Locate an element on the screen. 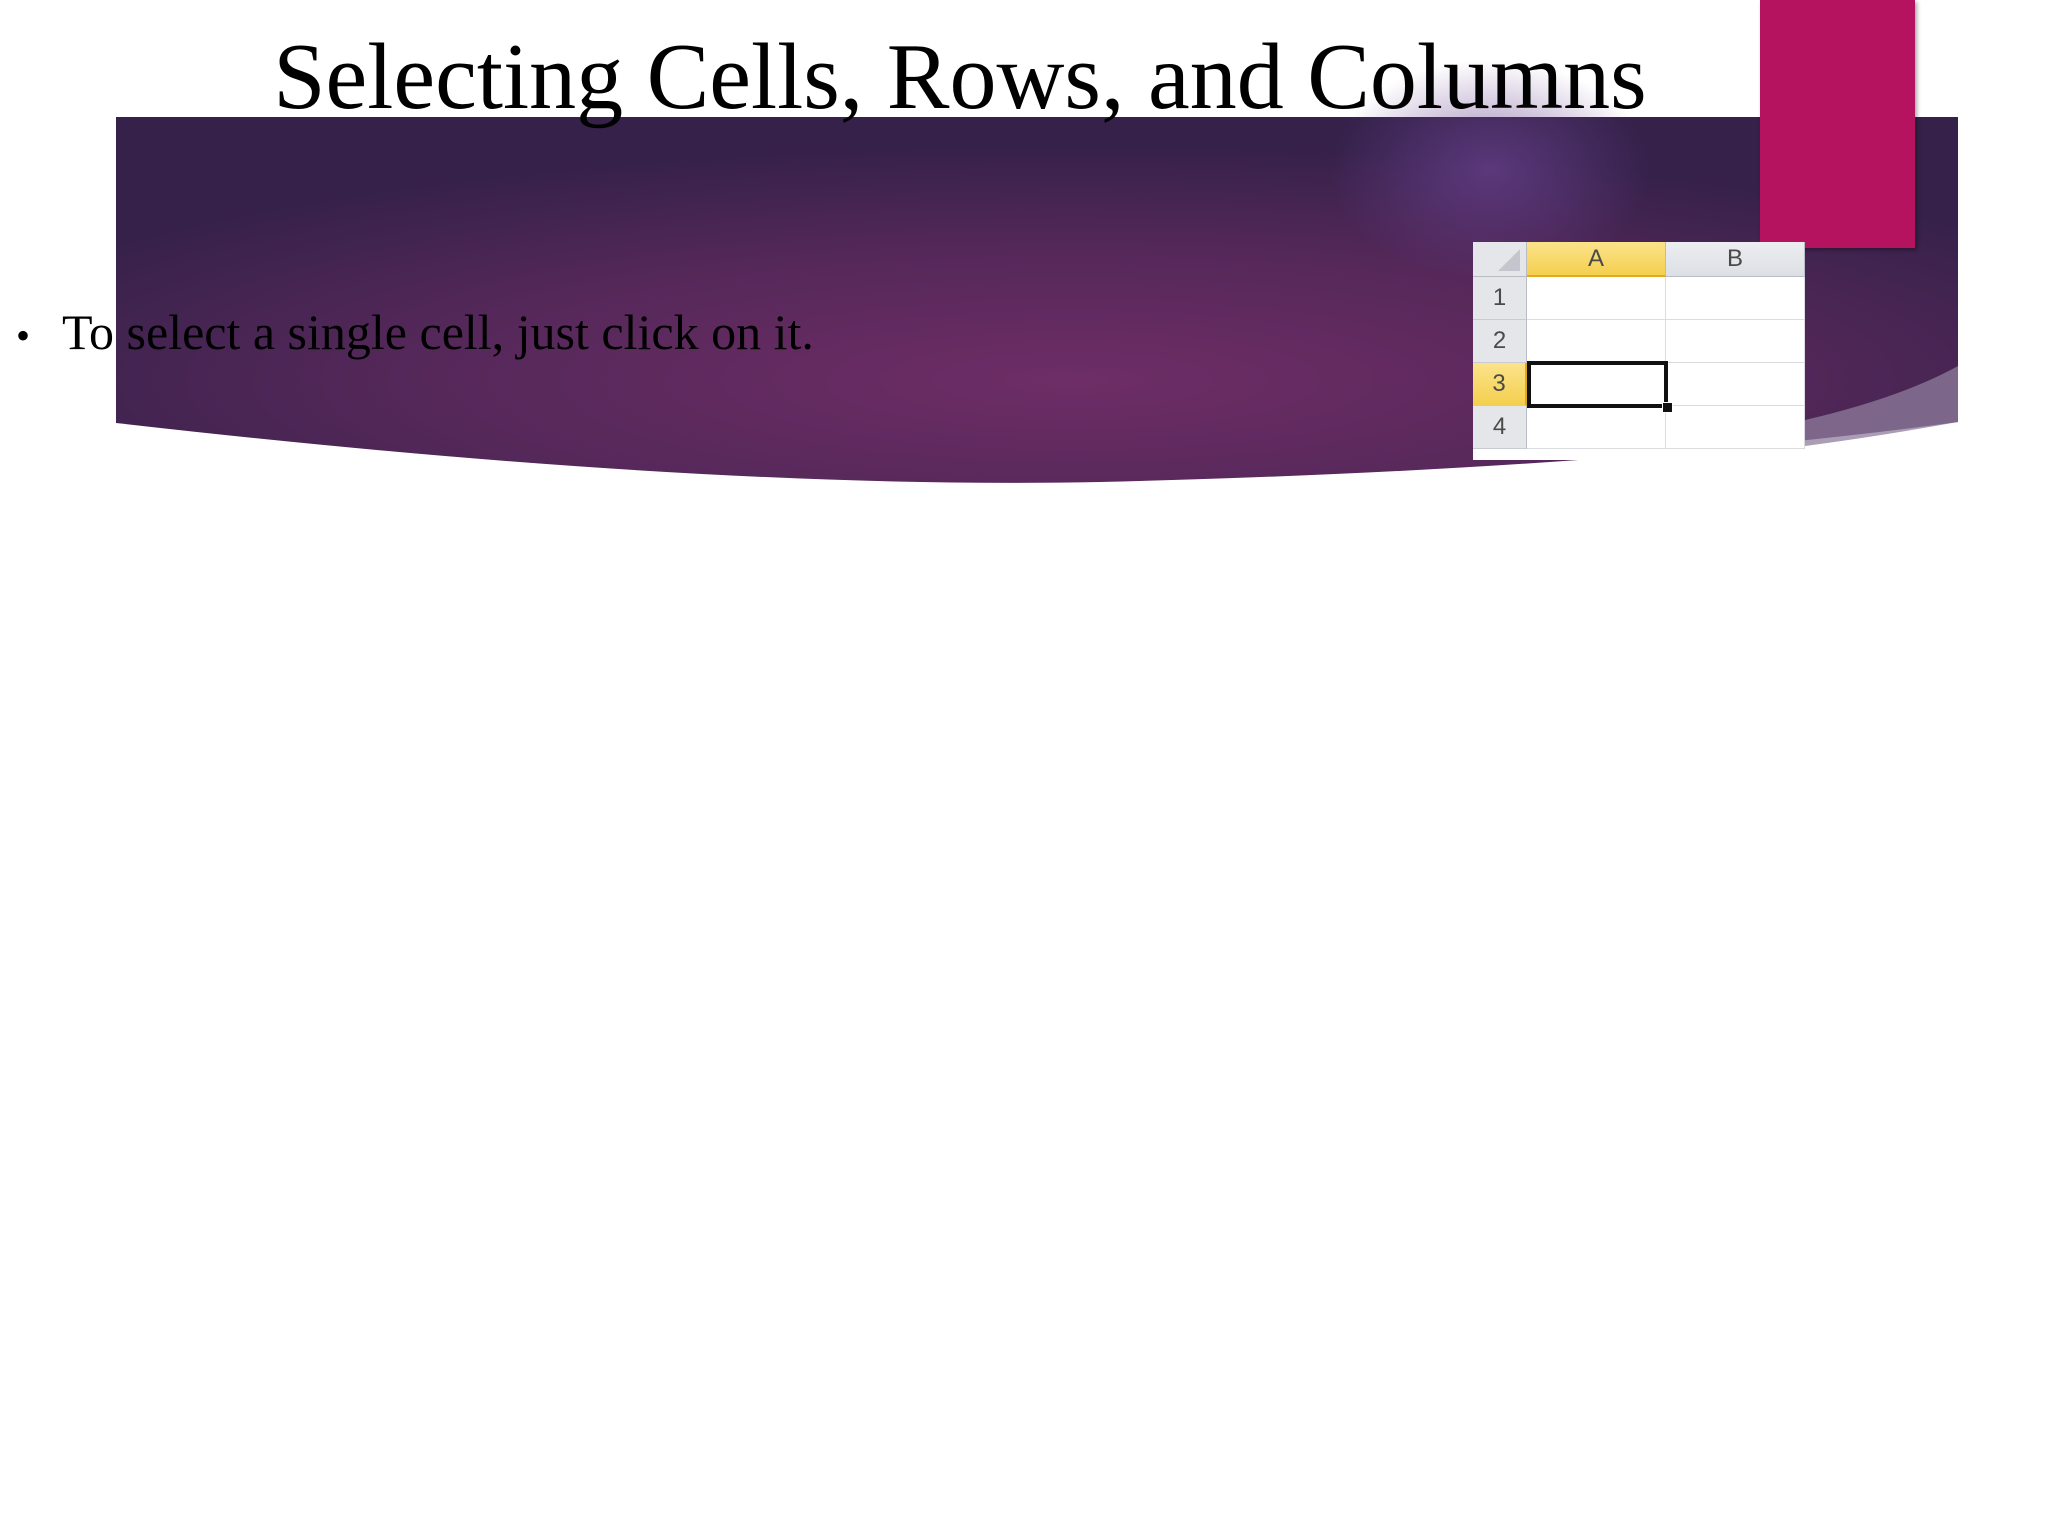  slide-title: Selecting Cells, Rows, and Columns is located at coordinates (960, 77).